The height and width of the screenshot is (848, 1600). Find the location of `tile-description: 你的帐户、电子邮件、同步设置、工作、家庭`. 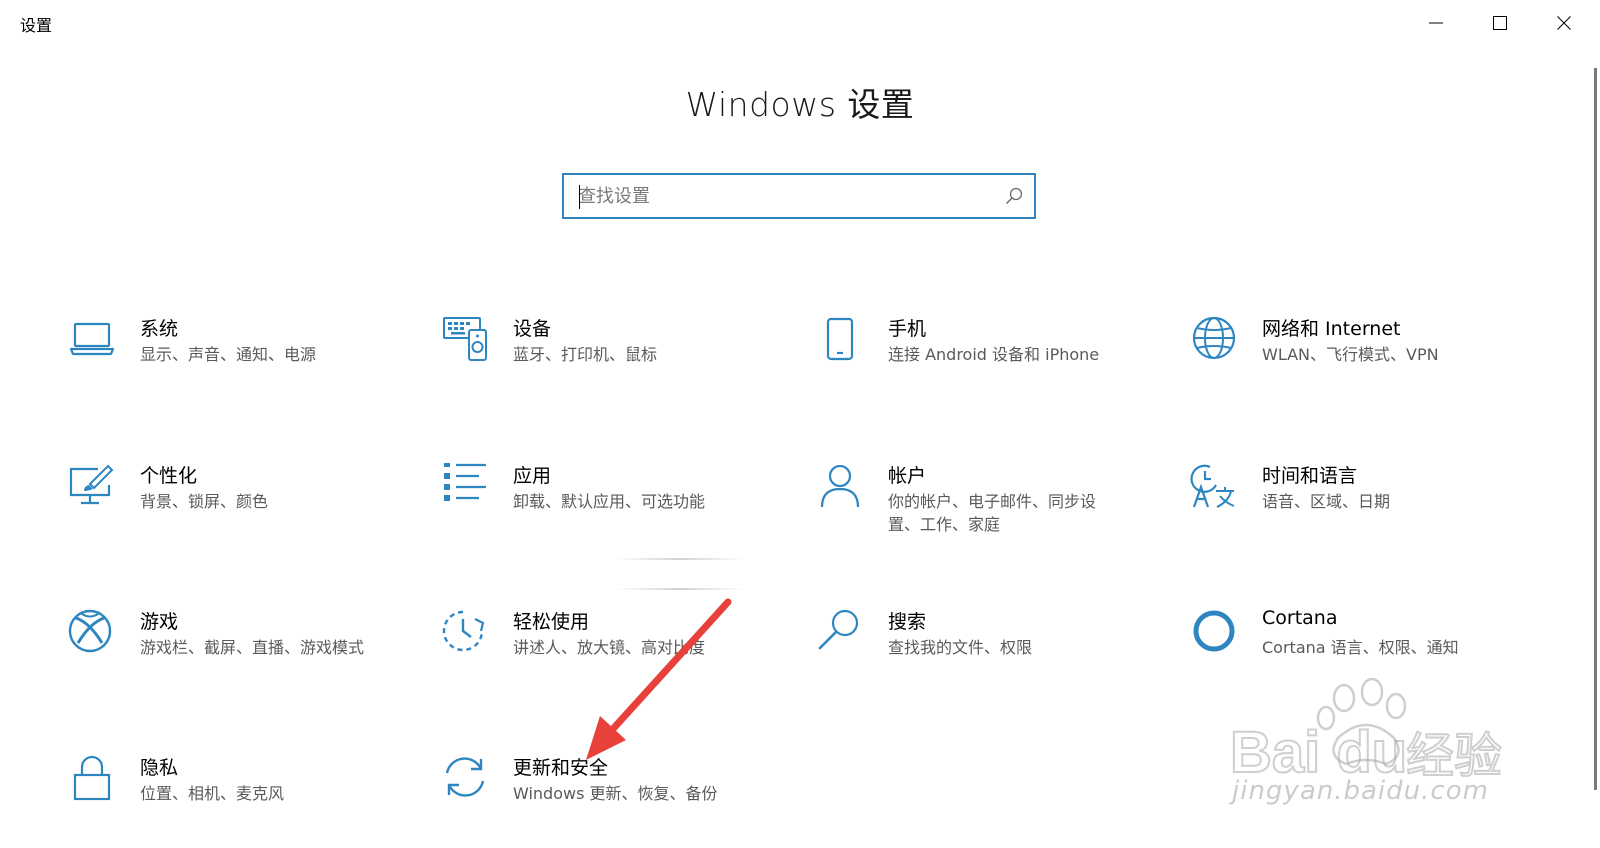

tile-description: 你的帐户、电子邮件、同步设置、工作、家庭 is located at coordinates (992, 513).